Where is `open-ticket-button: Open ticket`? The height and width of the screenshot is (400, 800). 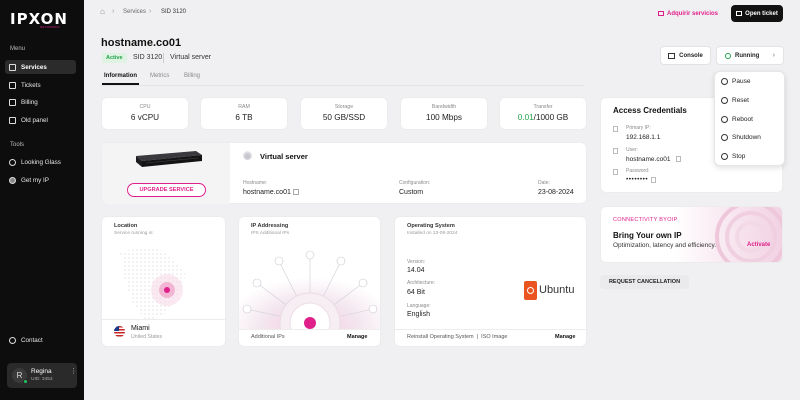 open-ticket-button: Open ticket is located at coordinates (757, 13).